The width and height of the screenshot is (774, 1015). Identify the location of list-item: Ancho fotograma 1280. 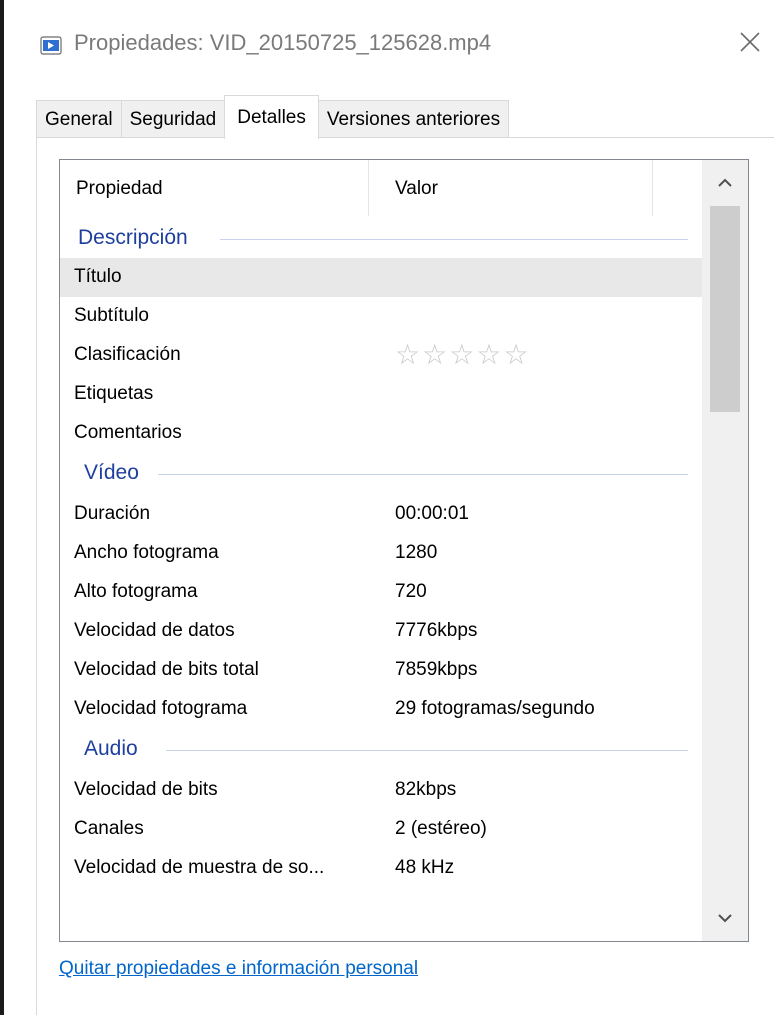
(381, 553).